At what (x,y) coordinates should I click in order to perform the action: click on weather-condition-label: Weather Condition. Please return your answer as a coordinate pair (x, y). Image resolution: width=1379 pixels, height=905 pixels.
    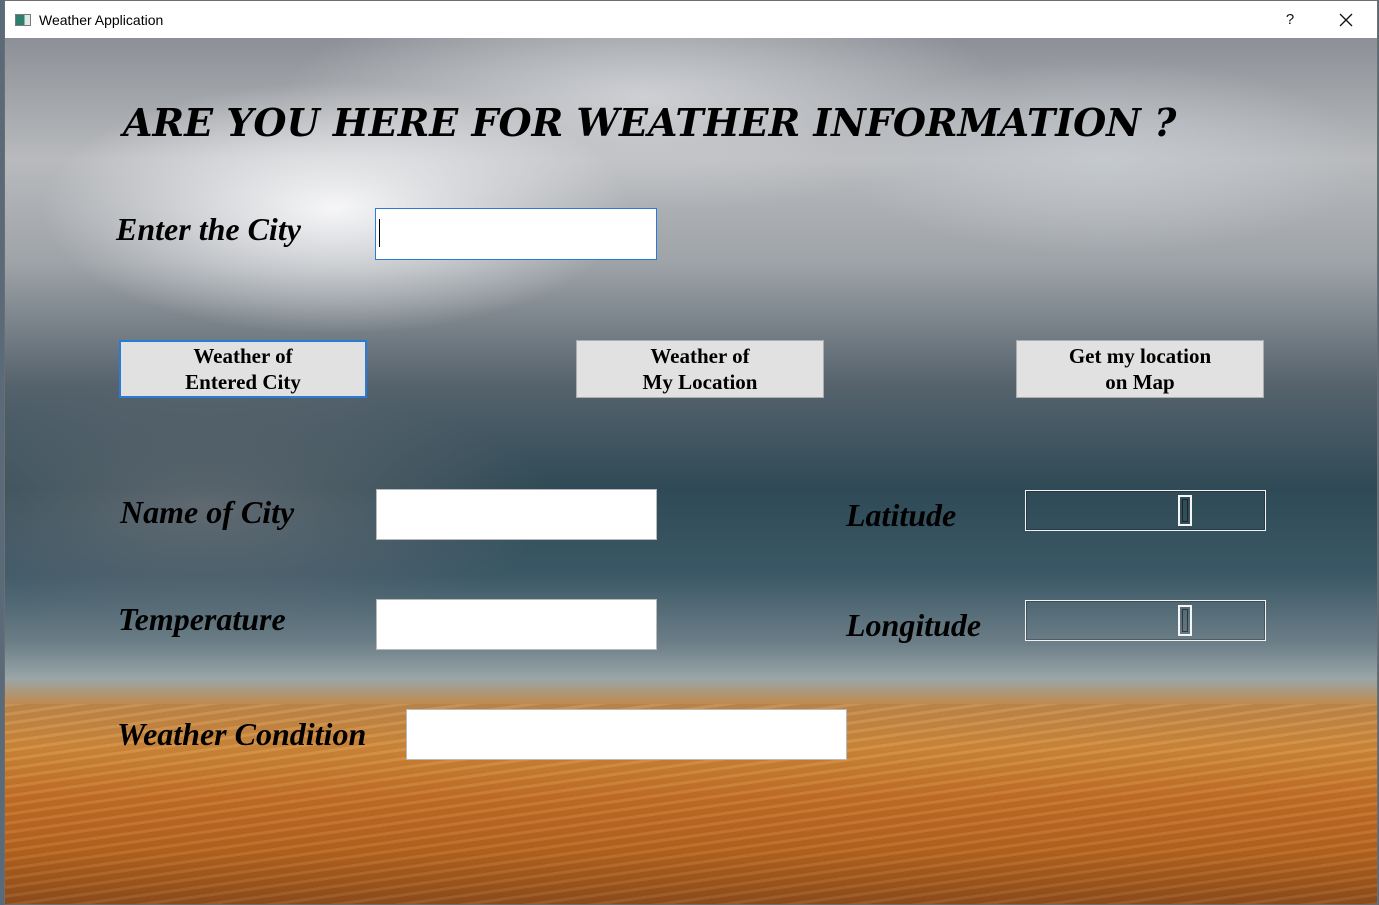
    Looking at the image, I should click on (242, 734).